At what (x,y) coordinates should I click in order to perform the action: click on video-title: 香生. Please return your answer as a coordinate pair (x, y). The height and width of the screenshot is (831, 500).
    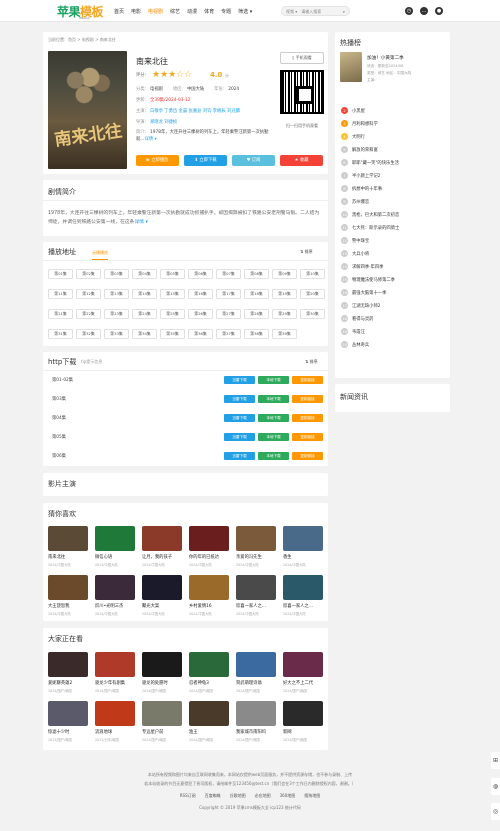
    Looking at the image, I should click on (303, 557).